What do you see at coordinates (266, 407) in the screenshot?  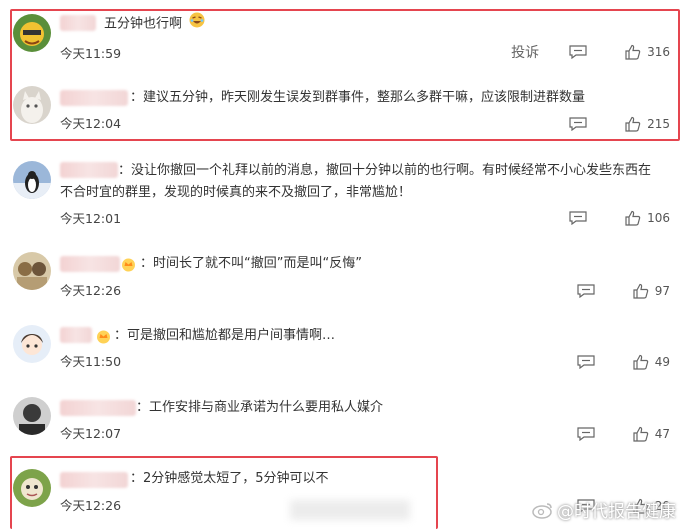 I see `comment-text: 工作安排与商业承诺为什么要用私人媒介` at bounding box center [266, 407].